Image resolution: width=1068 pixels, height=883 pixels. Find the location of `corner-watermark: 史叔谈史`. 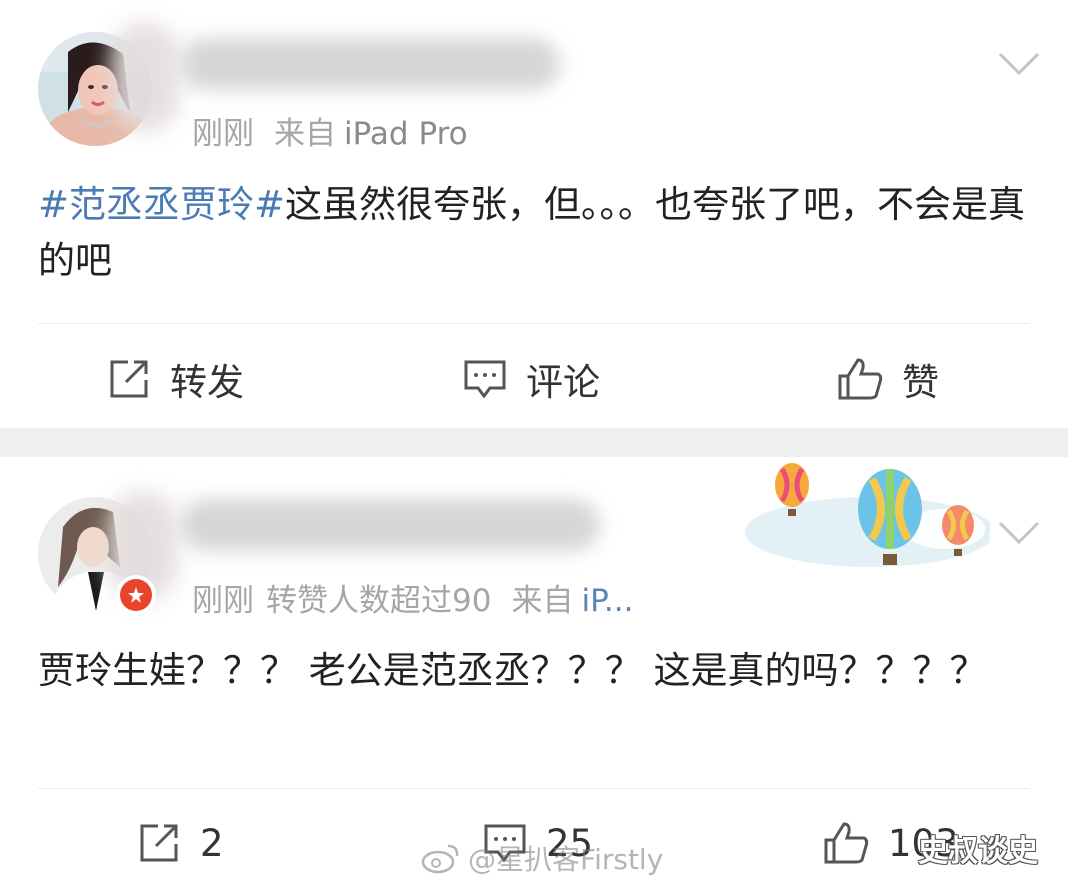

corner-watermark: 史叔谈史 is located at coordinates (978, 851).